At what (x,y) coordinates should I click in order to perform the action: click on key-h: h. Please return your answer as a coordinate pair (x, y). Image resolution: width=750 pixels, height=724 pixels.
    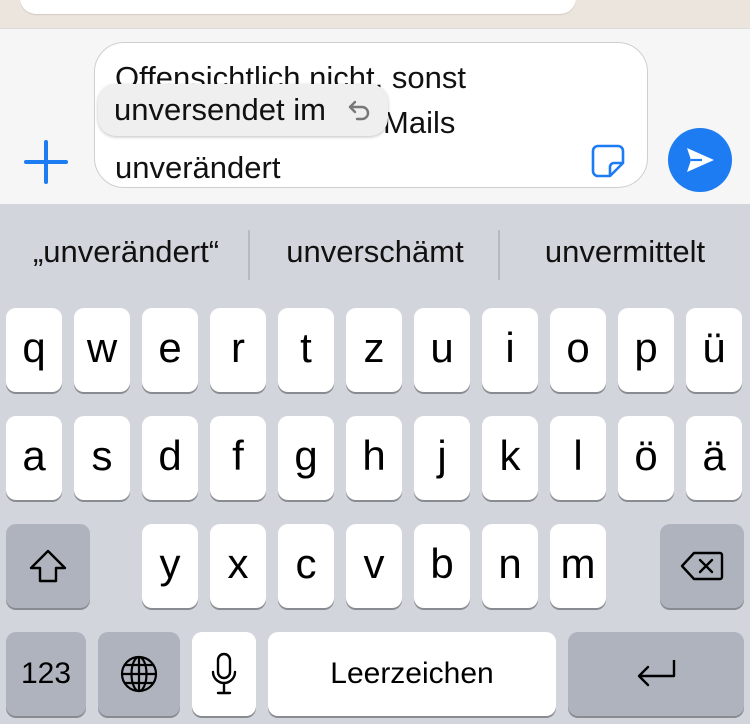
    Looking at the image, I should click on (374, 458).